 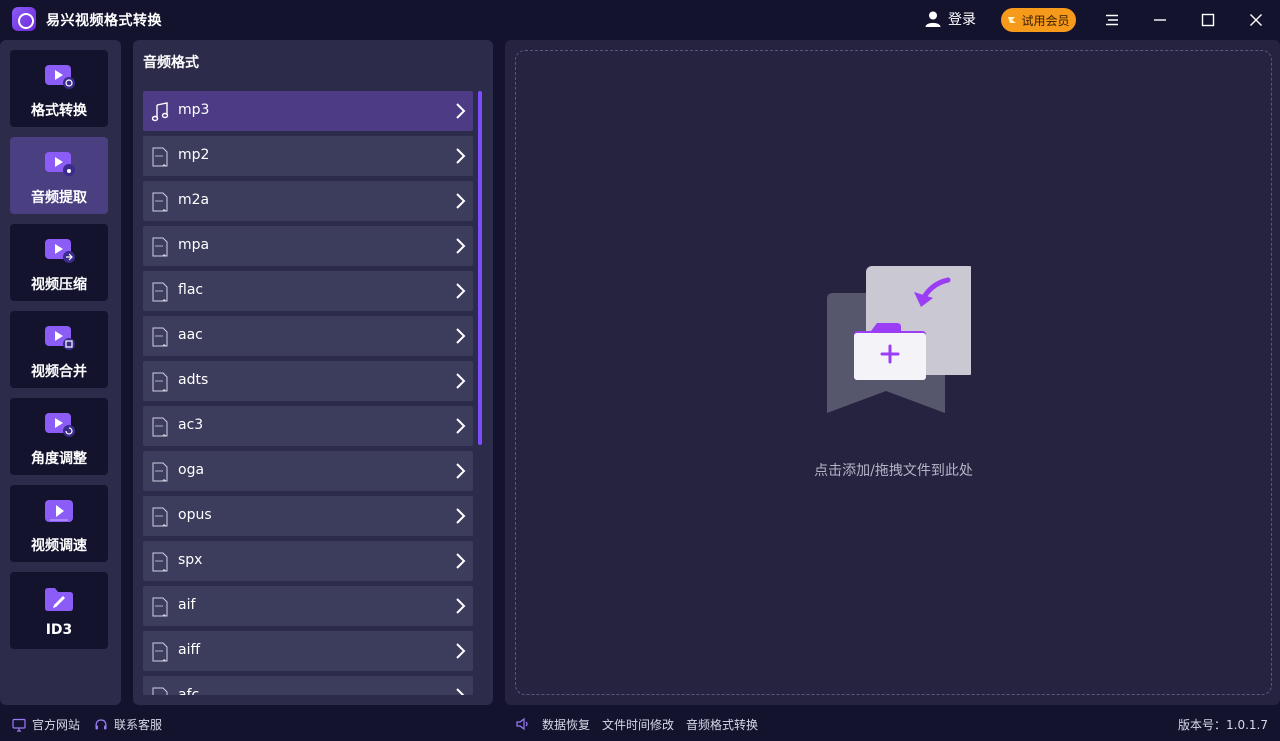 What do you see at coordinates (933, 19) in the screenshot?
I see `user-icon` at bounding box center [933, 19].